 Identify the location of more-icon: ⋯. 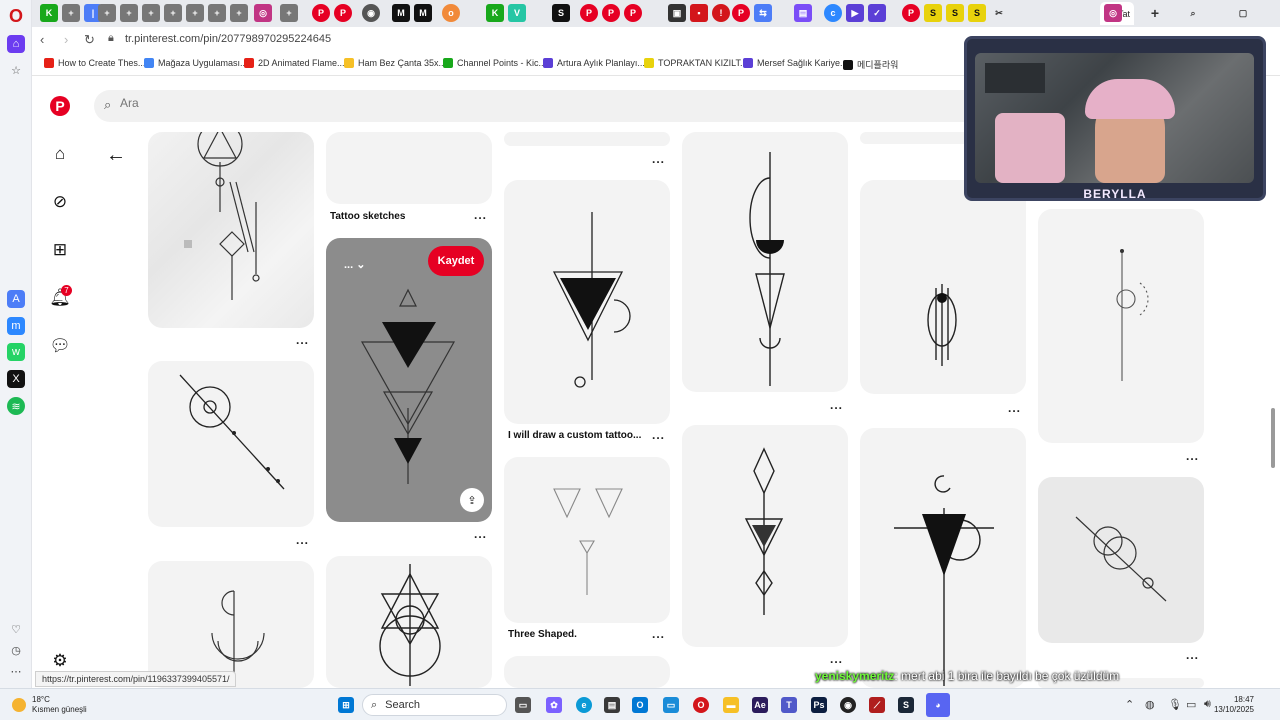
(16, 671).